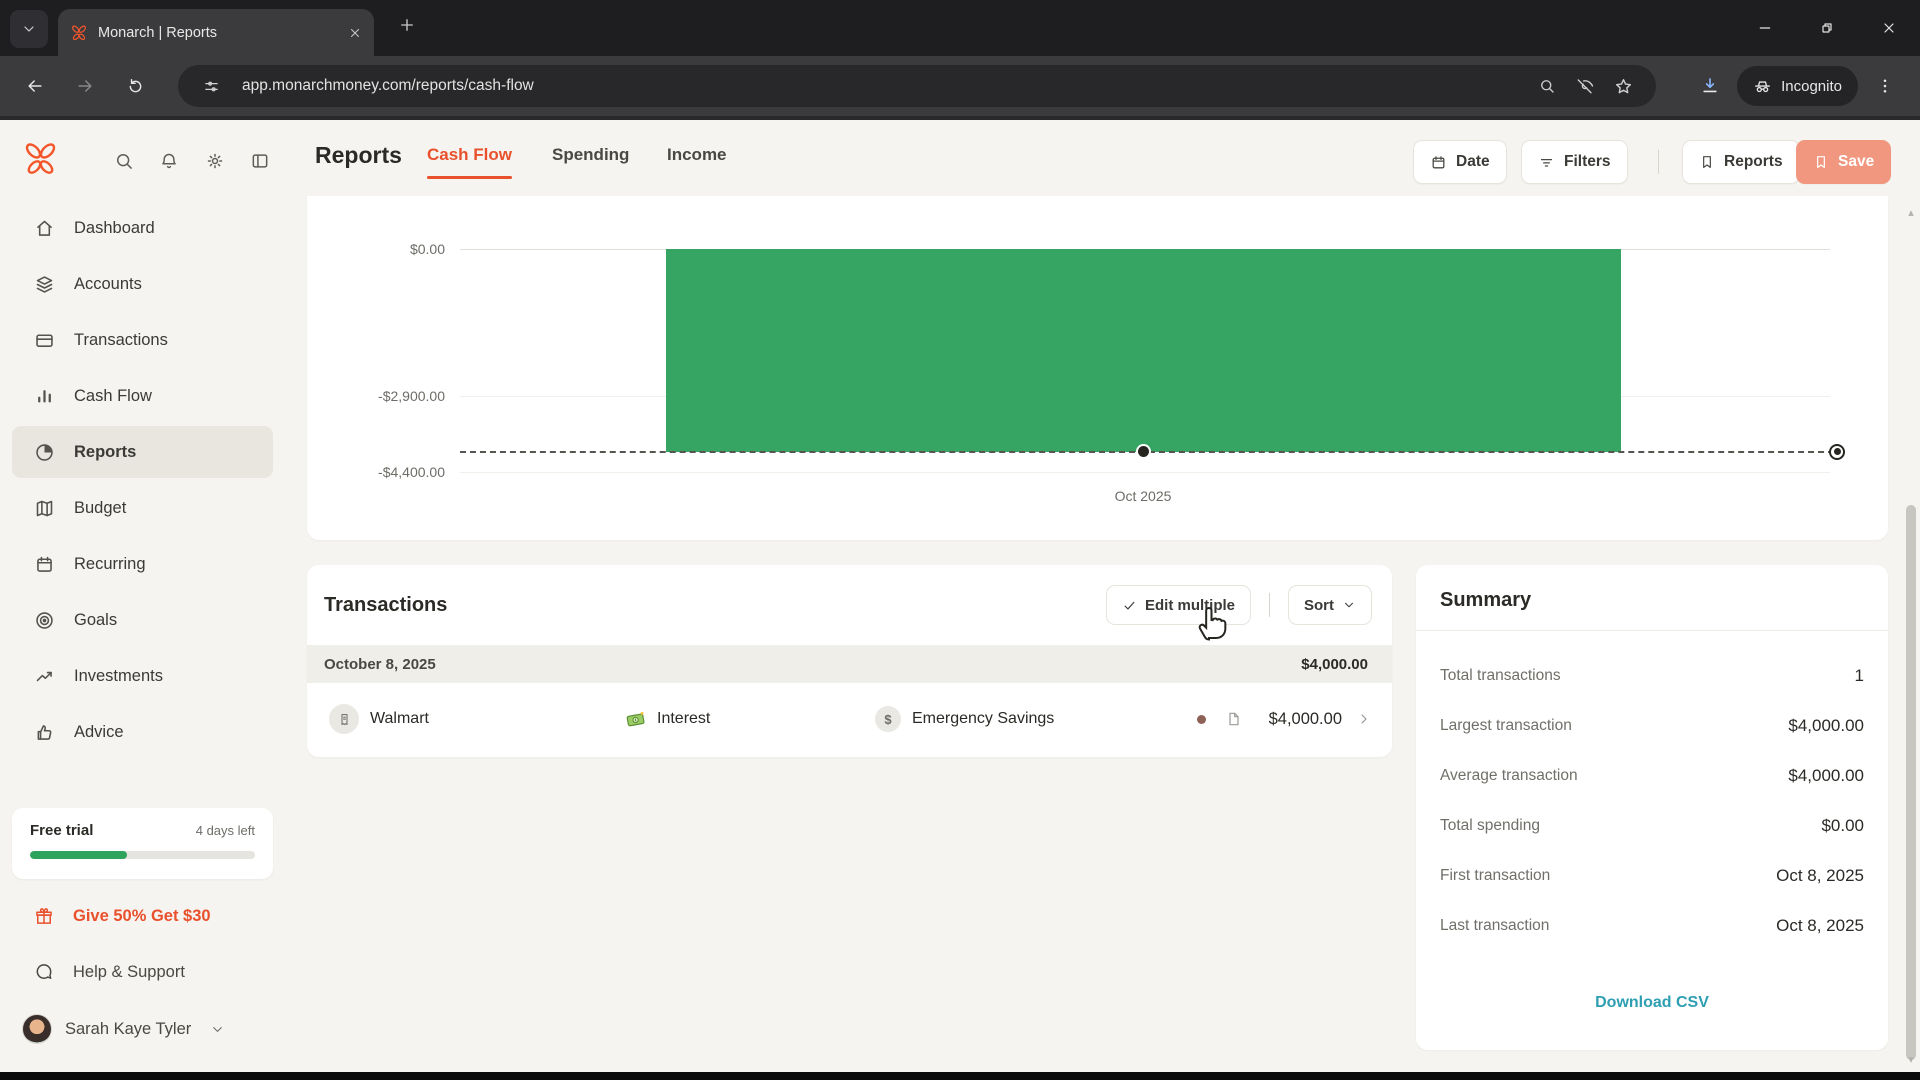 The image size is (1920, 1080). What do you see at coordinates (142, 564) in the screenshot?
I see `sidebar-item-recurring: Recurring` at bounding box center [142, 564].